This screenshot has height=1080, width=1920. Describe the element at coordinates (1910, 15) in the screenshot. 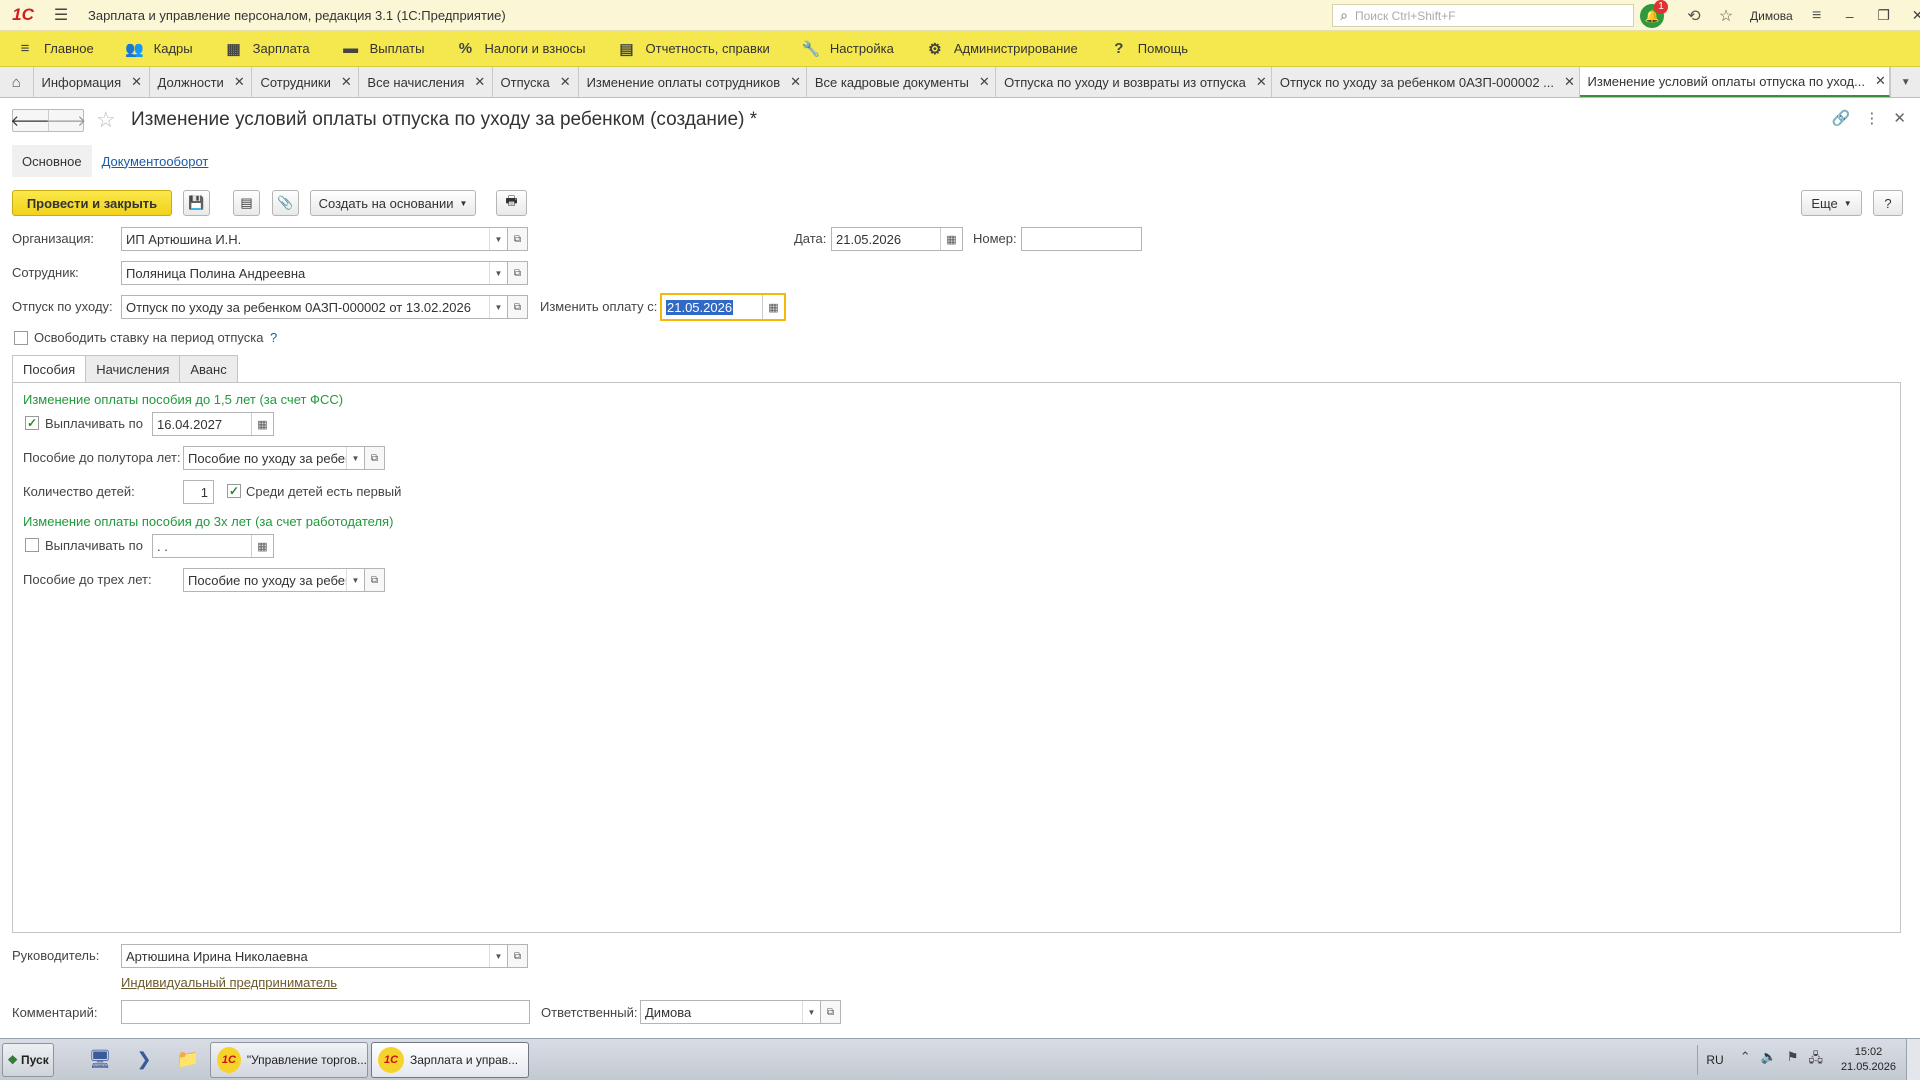

I see `close-window-icon: ✕` at that location.